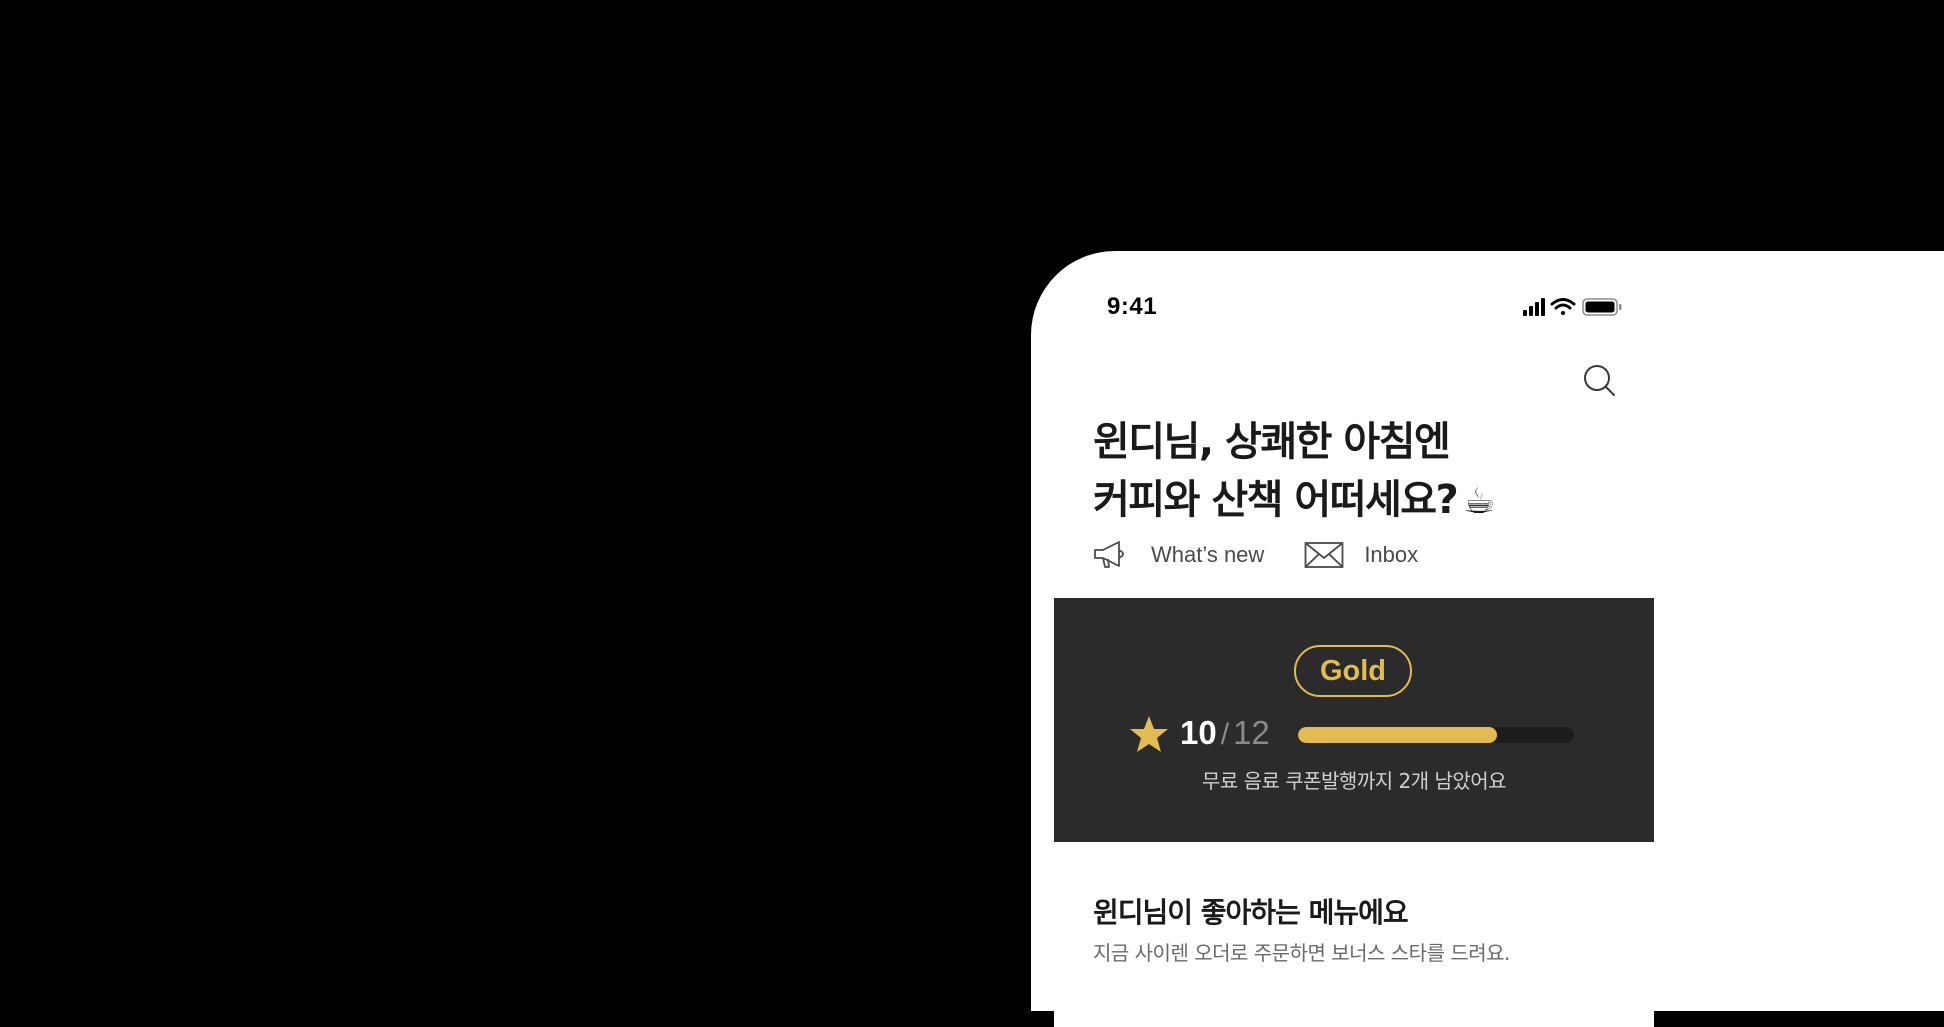  I want to click on coffee-emoji: ☕, so click(1479, 501).